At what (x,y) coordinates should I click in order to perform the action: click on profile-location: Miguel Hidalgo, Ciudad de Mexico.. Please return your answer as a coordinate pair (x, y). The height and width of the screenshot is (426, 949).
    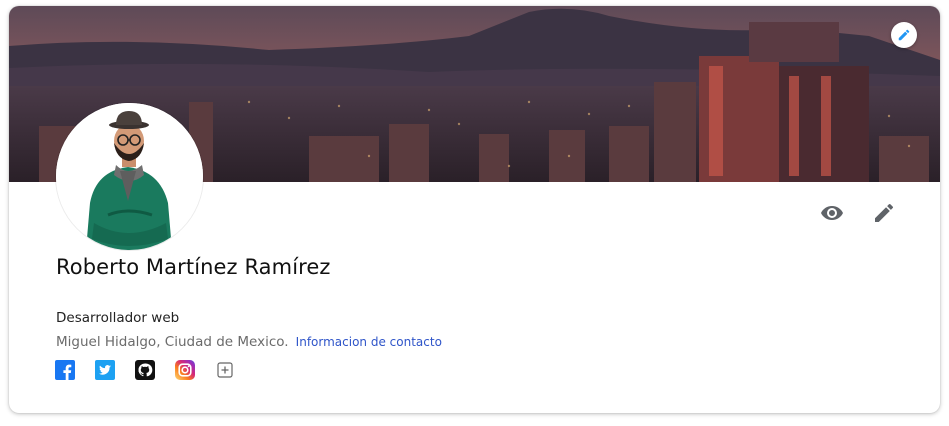
    Looking at the image, I should click on (172, 342).